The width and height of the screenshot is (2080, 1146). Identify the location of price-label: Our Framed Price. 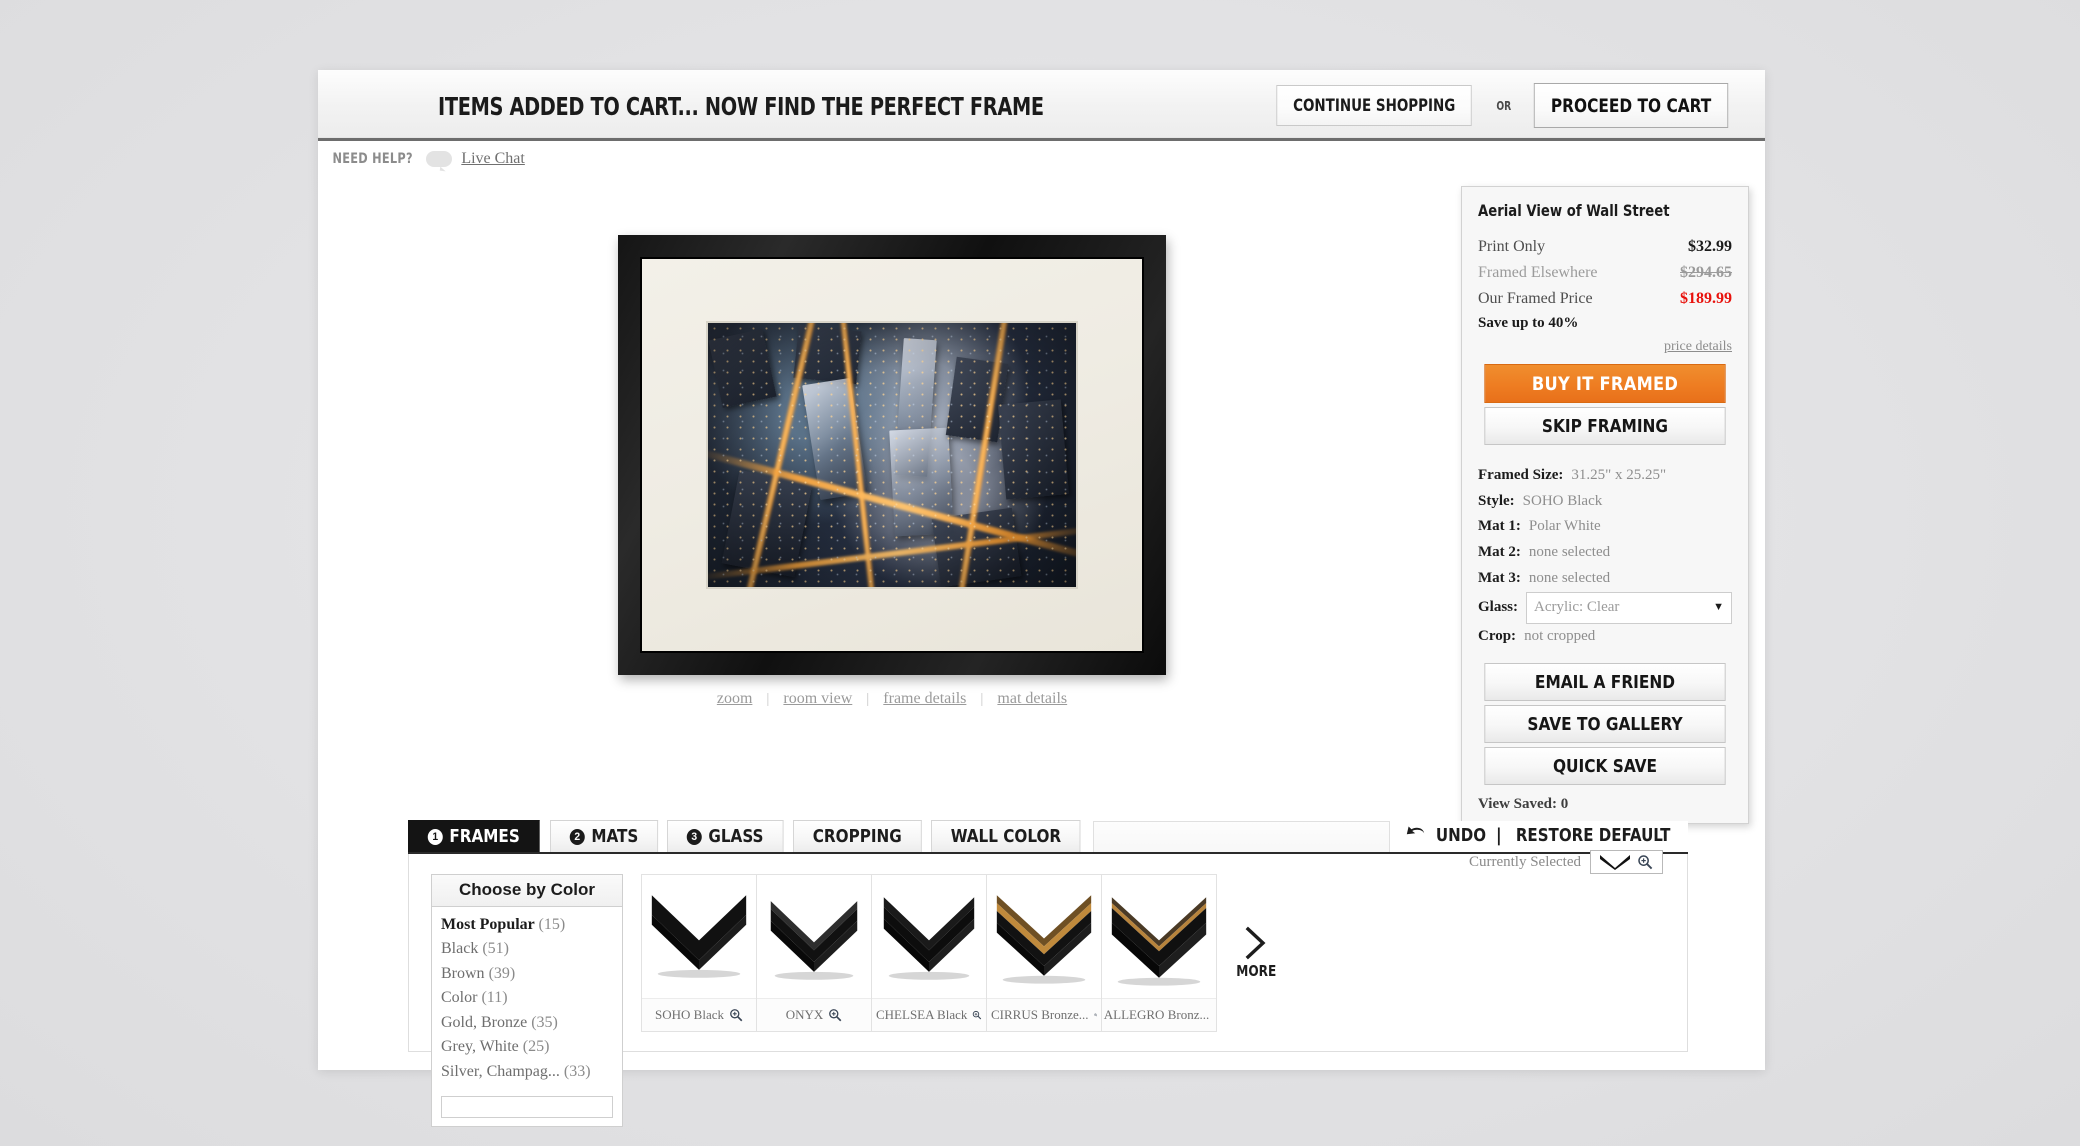
(1535, 298).